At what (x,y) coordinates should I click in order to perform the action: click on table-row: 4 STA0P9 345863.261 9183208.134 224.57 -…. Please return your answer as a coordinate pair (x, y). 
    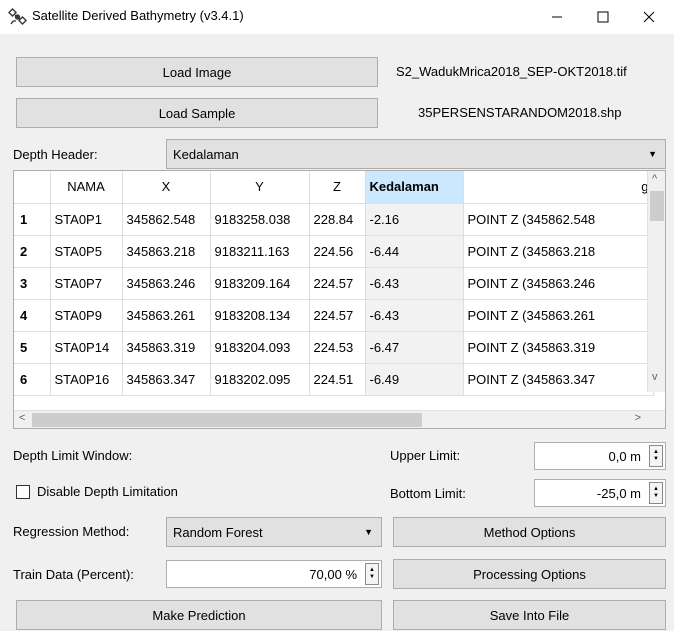
    Looking at the image, I should click on (334, 315).